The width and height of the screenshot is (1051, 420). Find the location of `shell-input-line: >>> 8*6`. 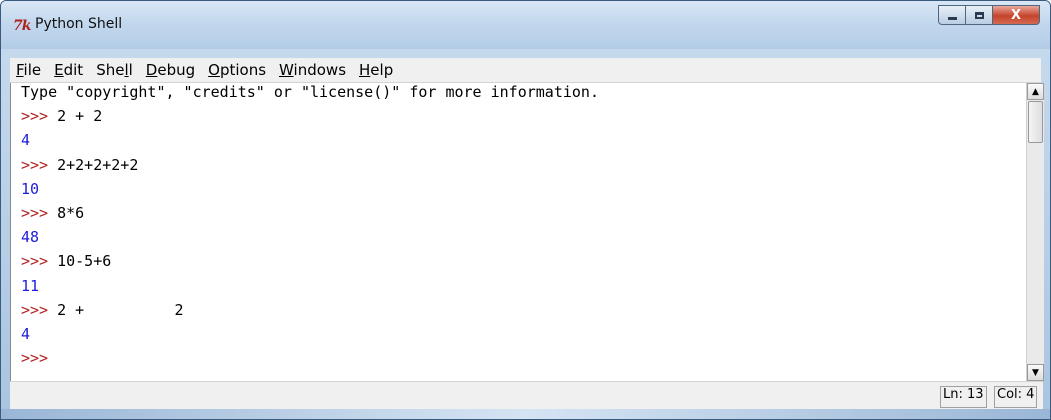

shell-input-line: >>> 8*6 is located at coordinates (519, 216).